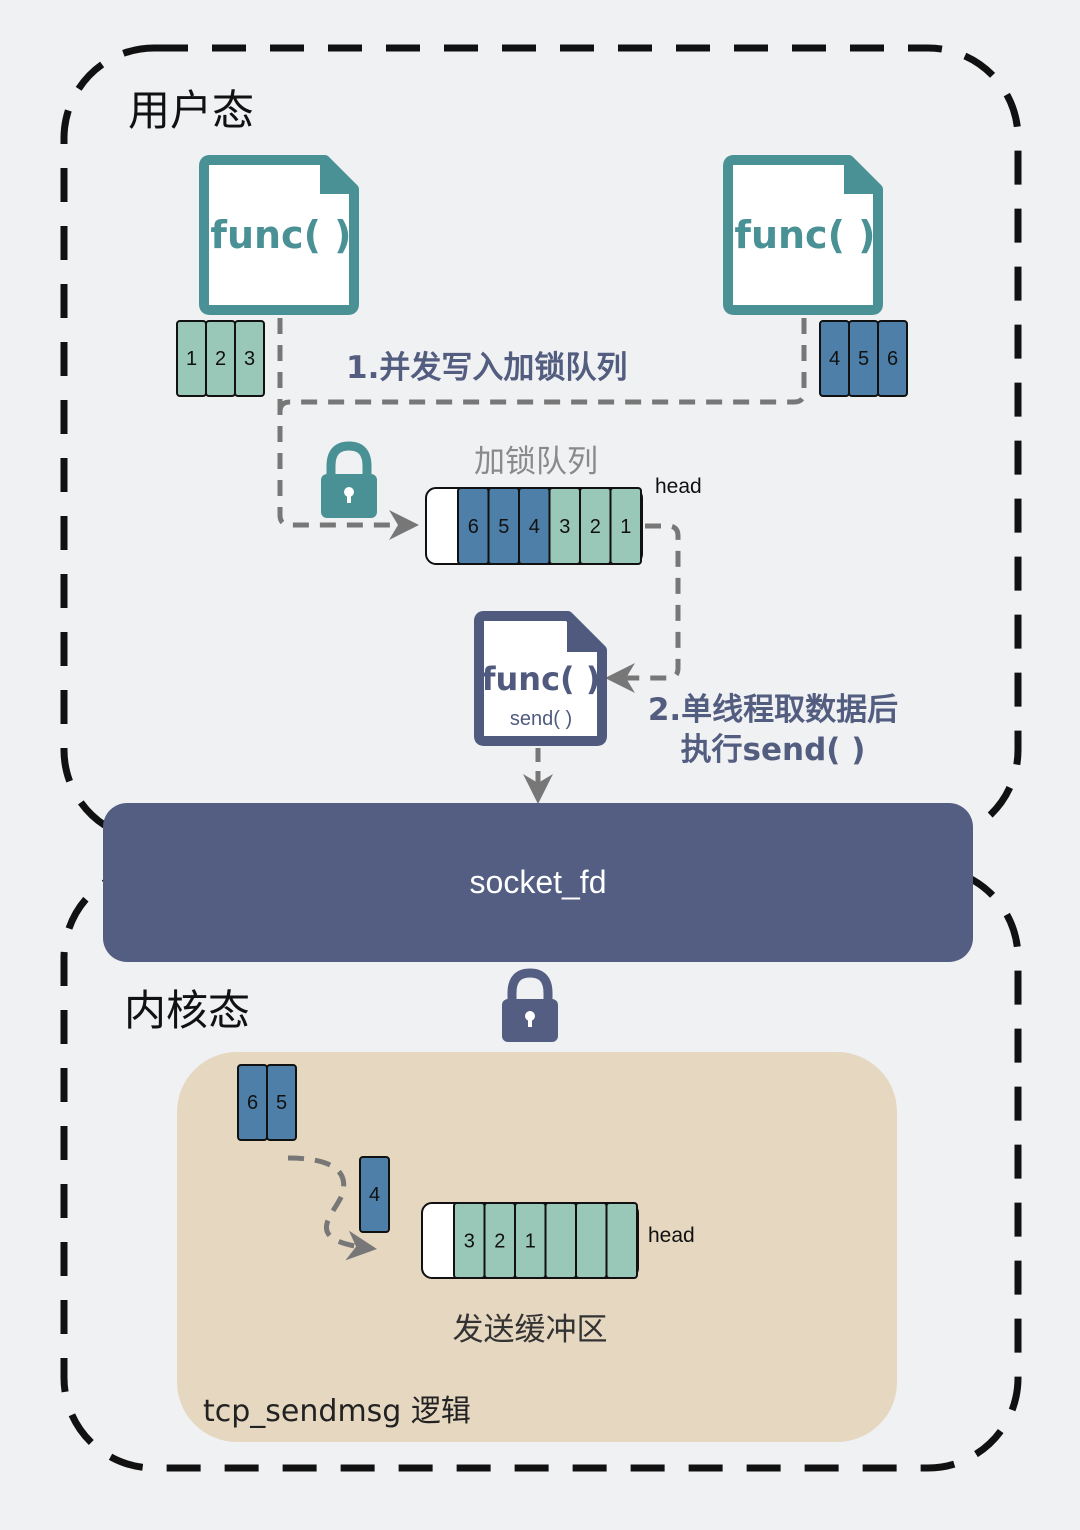 The width and height of the screenshot is (1080, 1530). I want to click on producer-left-items: 1 2 3, so click(220, 358).